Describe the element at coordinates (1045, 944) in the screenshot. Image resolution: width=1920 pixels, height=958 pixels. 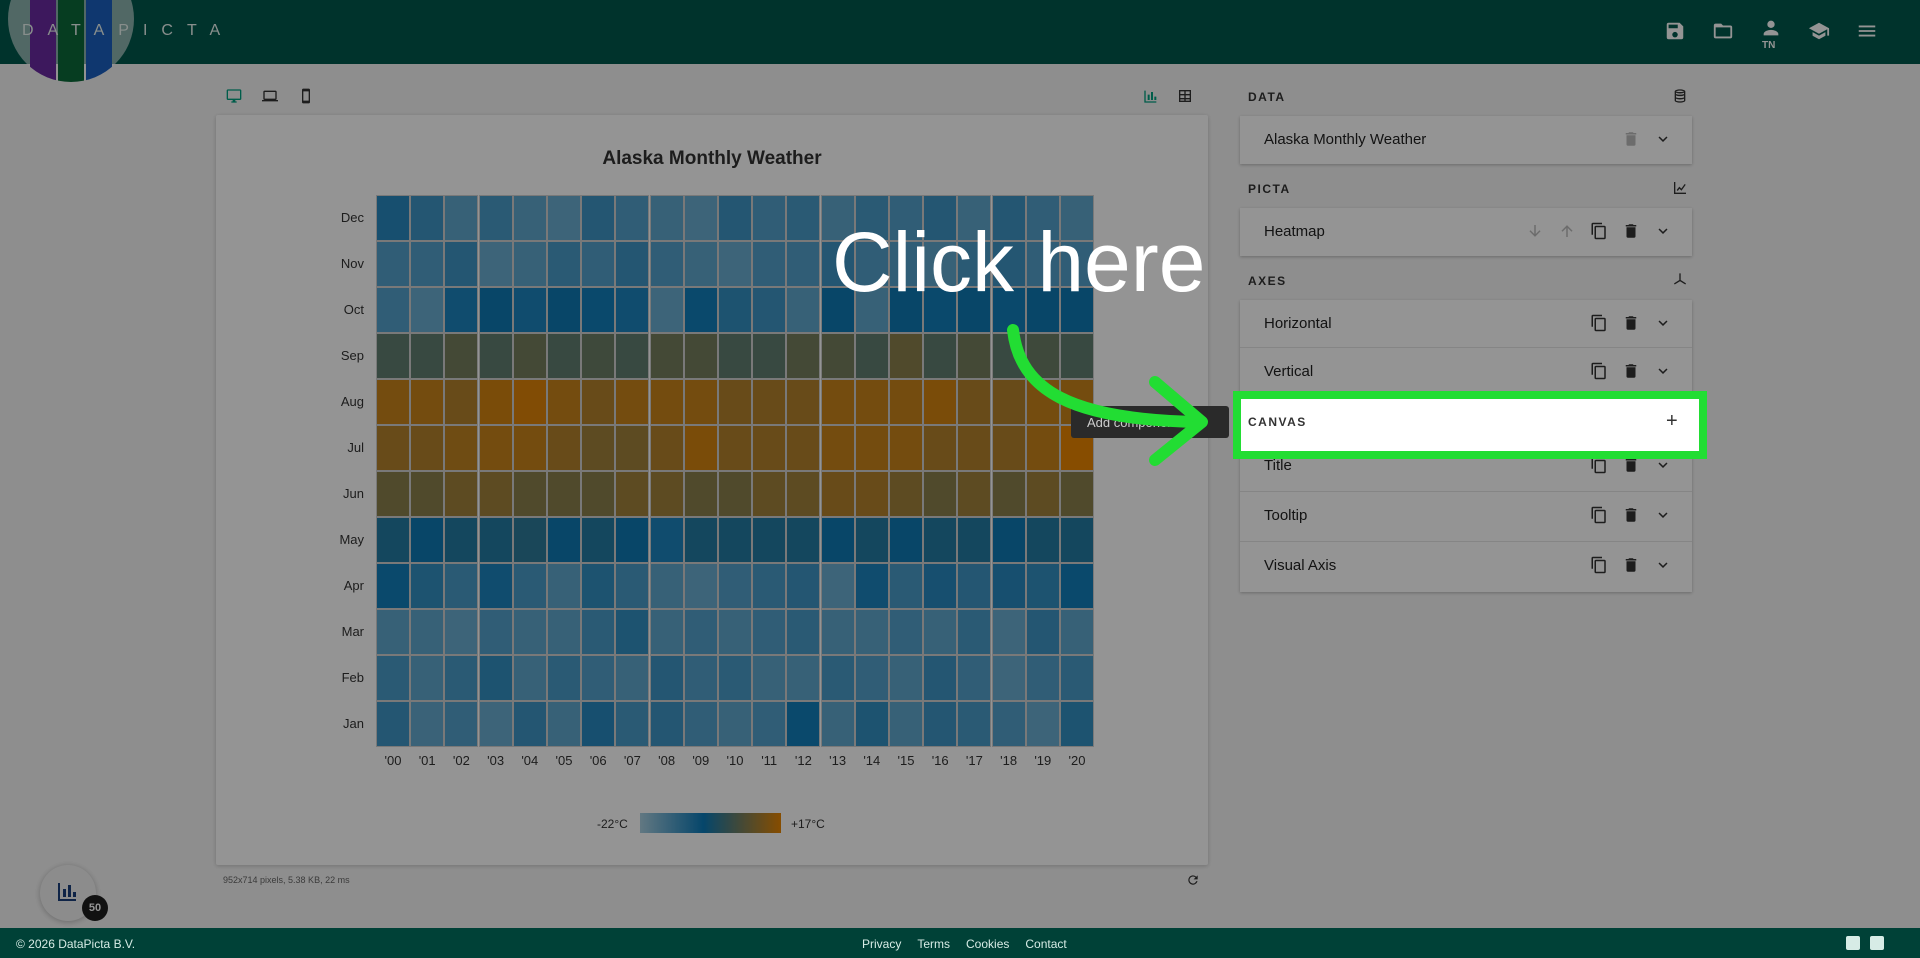
I see `footer-link-contact: Contact` at that location.